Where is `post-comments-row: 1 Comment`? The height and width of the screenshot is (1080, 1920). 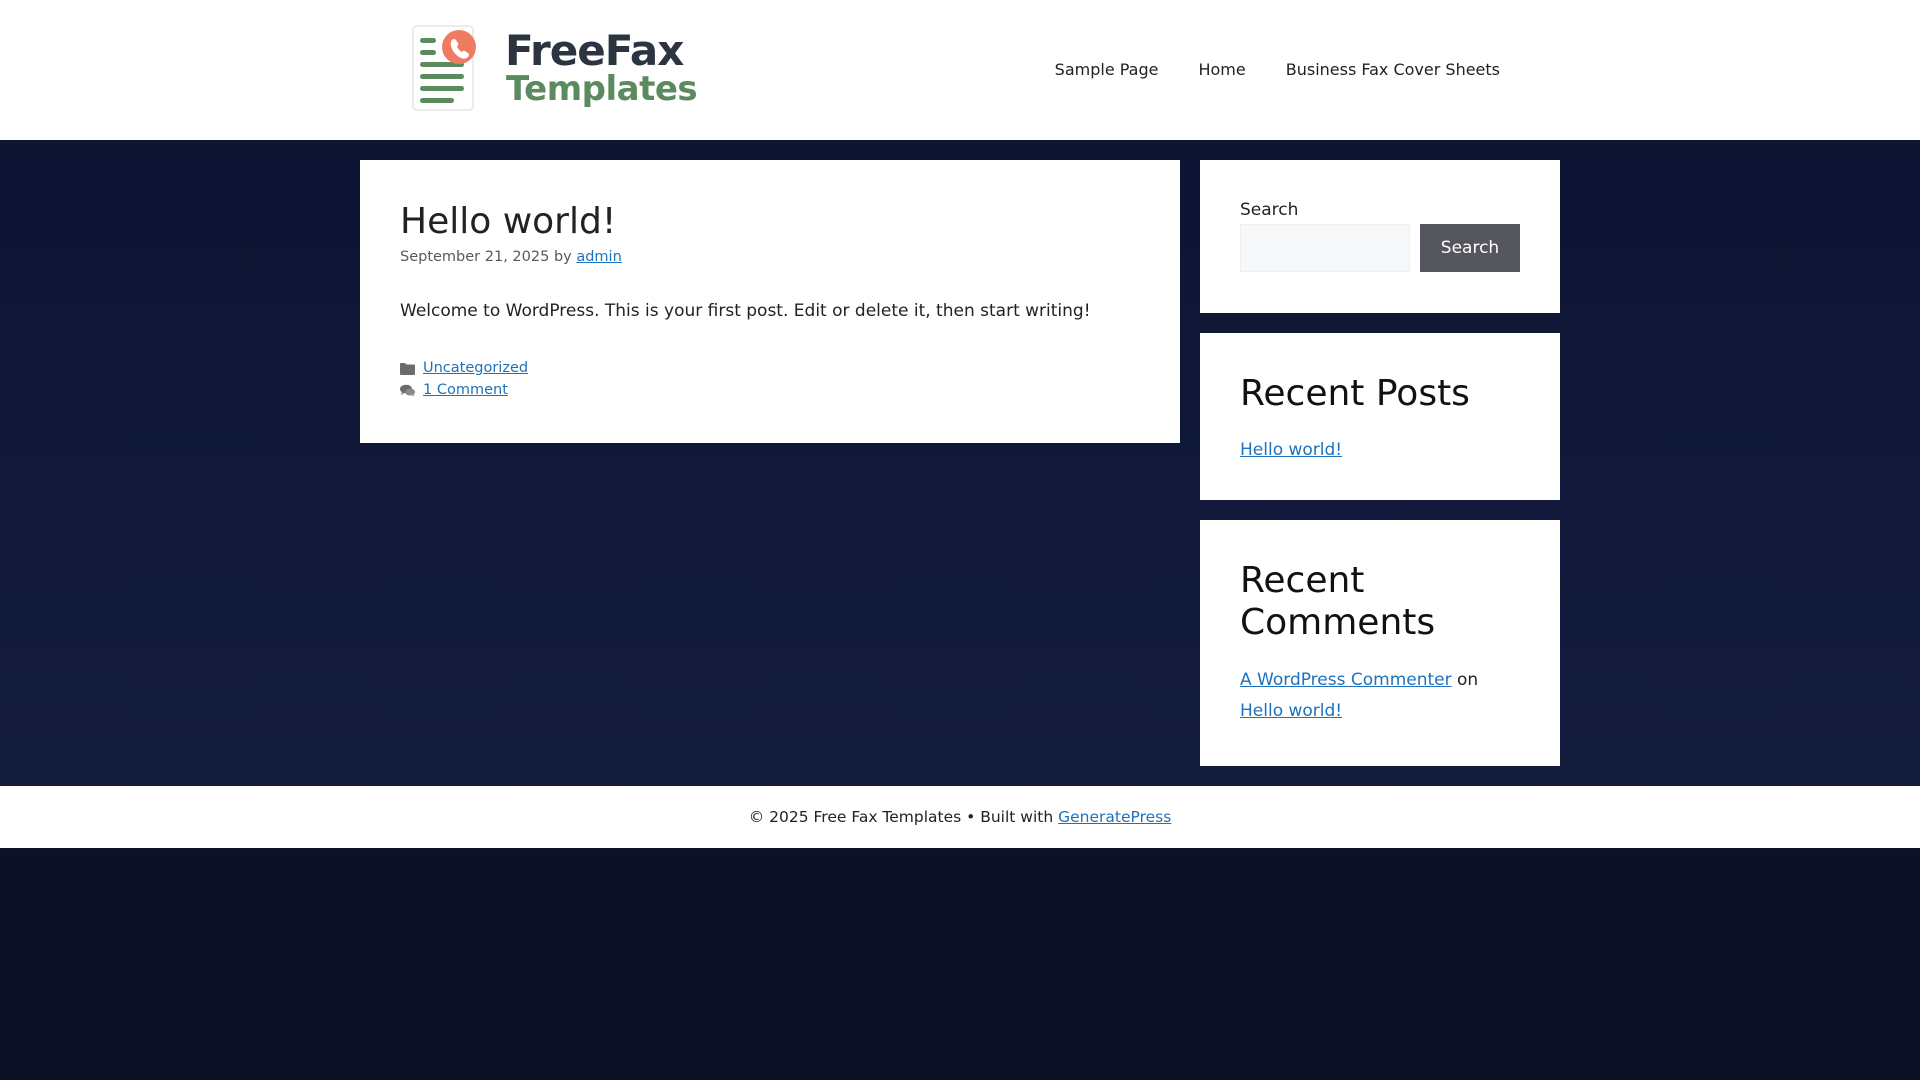 post-comments-row: 1 Comment is located at coordinates (770, 390).